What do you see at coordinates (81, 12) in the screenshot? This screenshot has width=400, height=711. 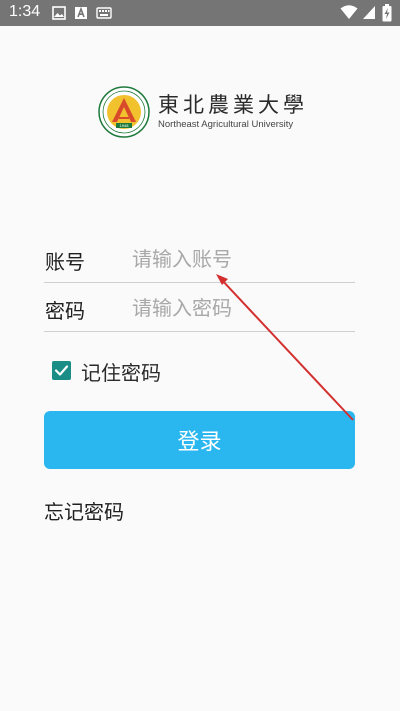 I see `text-a-icon` at bounding box center [81, 12].